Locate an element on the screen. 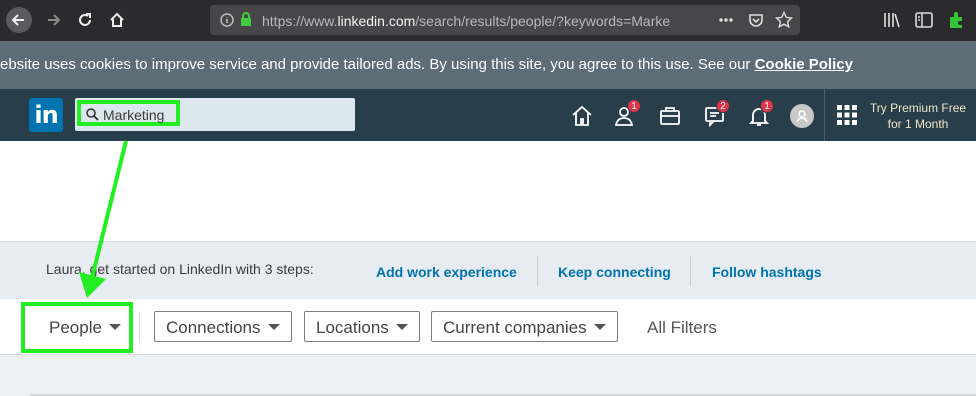 The height and width of the screenshot is (396, 976). home-icon is located at coordinates (117, 19).